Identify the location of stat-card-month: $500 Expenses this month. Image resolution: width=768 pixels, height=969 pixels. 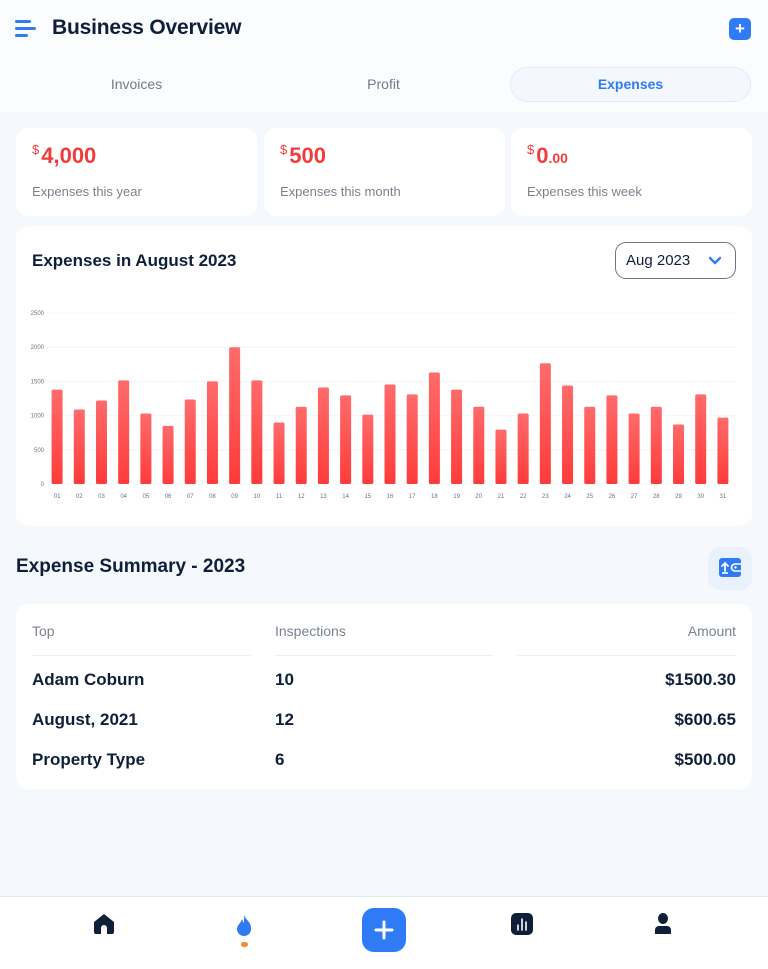
(384, 172).